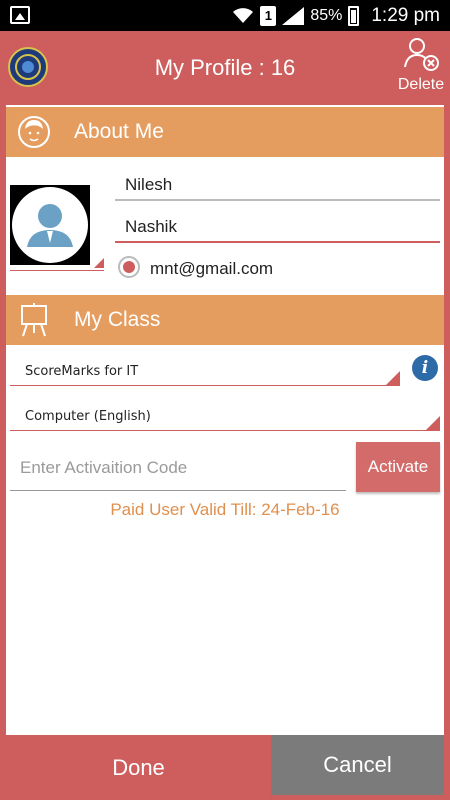 This screenshot has width=450, height=800. Describe the element at coordinates (117, 319) in the screenshot. I see `my-class-title: My Class` at that location.